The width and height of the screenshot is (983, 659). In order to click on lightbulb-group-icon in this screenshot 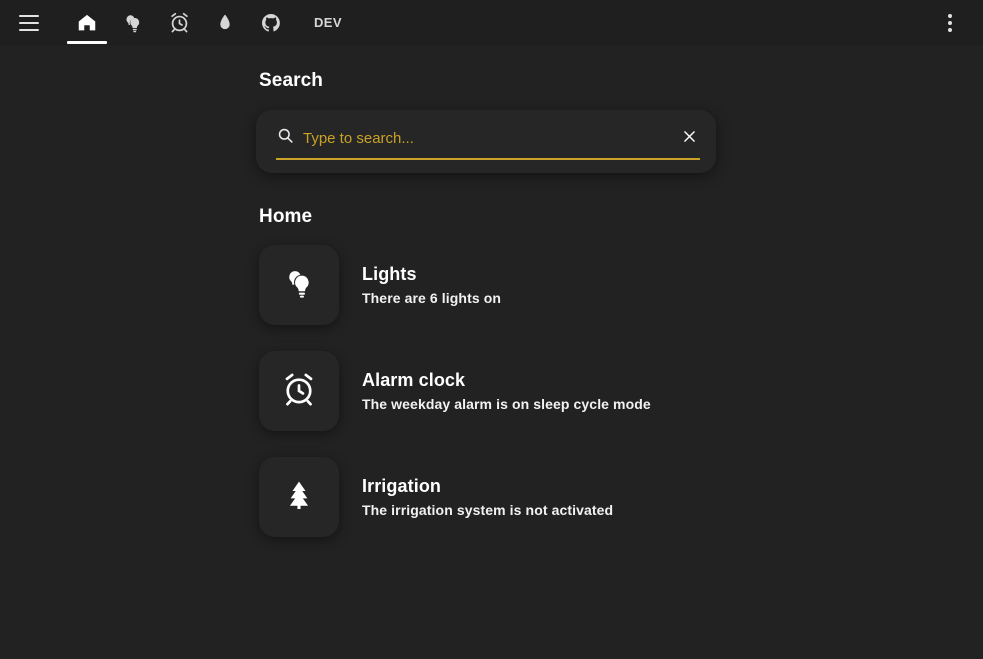, I will do `click(299, 285)`.